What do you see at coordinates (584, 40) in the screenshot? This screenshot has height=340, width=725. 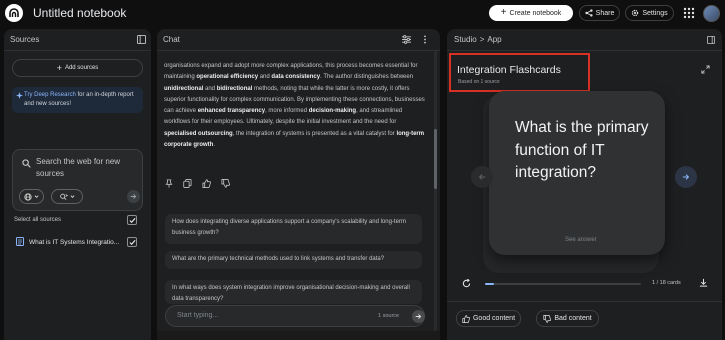 I see `studio-header: Studio > App` at bounding box center [584, 40].